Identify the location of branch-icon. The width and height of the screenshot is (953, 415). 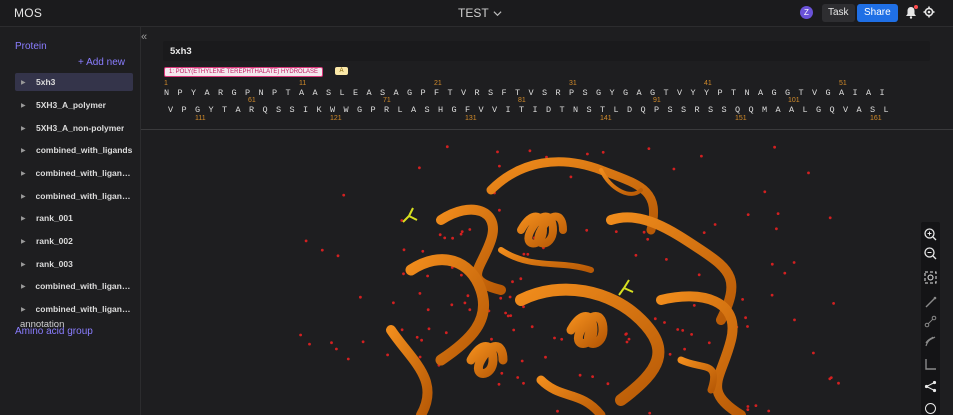
(930, 386).